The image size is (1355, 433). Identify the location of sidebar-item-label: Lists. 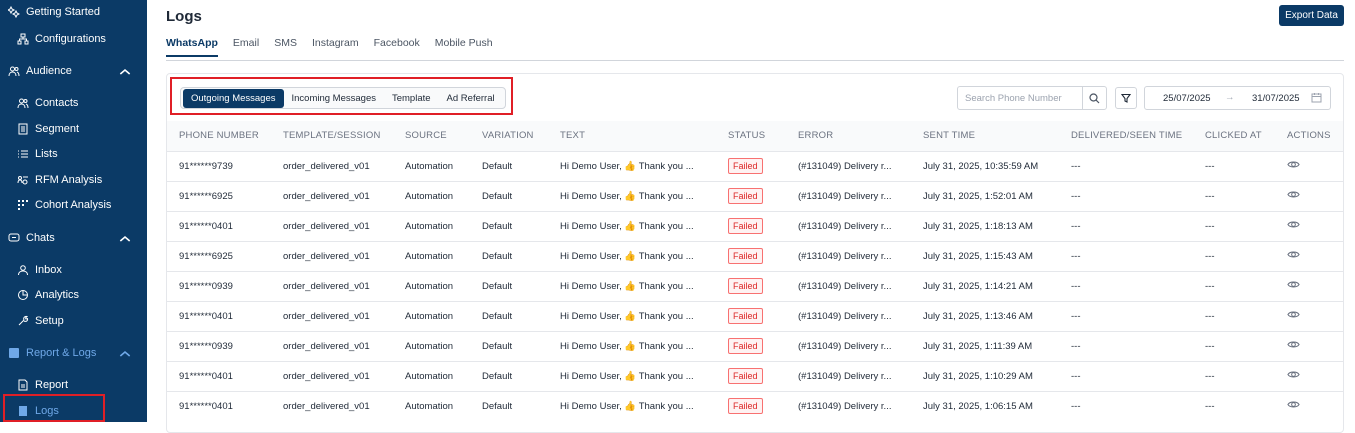
(46, 154).